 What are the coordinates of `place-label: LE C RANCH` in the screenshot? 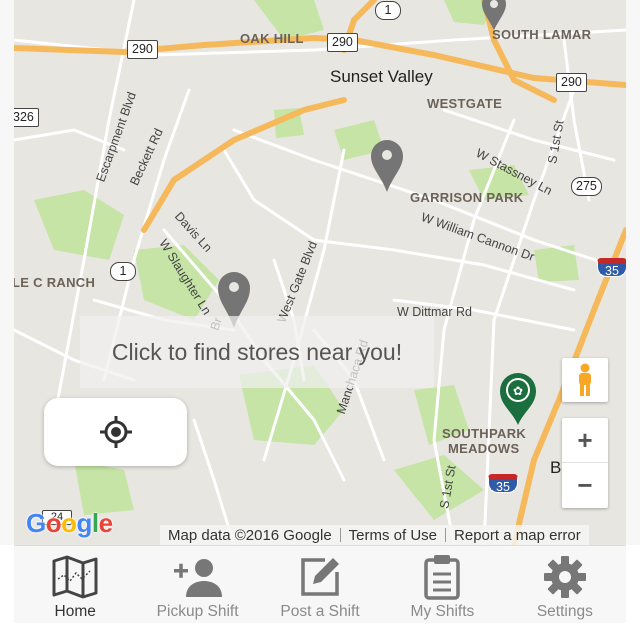 It's located at (55, 282).